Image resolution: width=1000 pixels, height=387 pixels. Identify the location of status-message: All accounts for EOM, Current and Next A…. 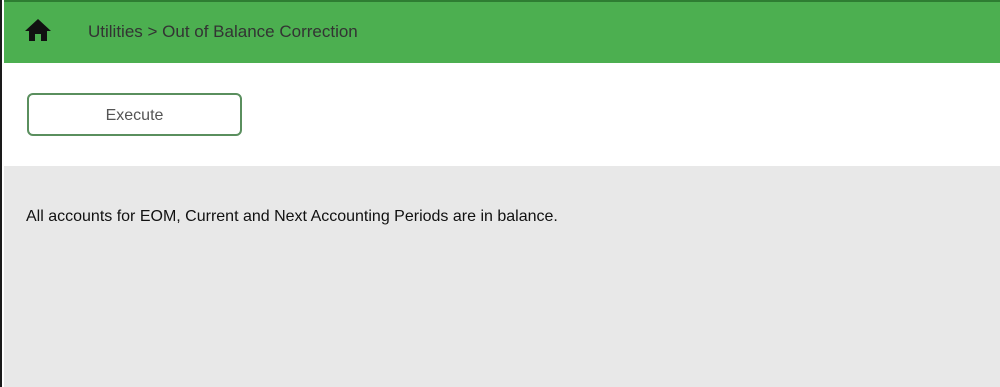
(292, 216).